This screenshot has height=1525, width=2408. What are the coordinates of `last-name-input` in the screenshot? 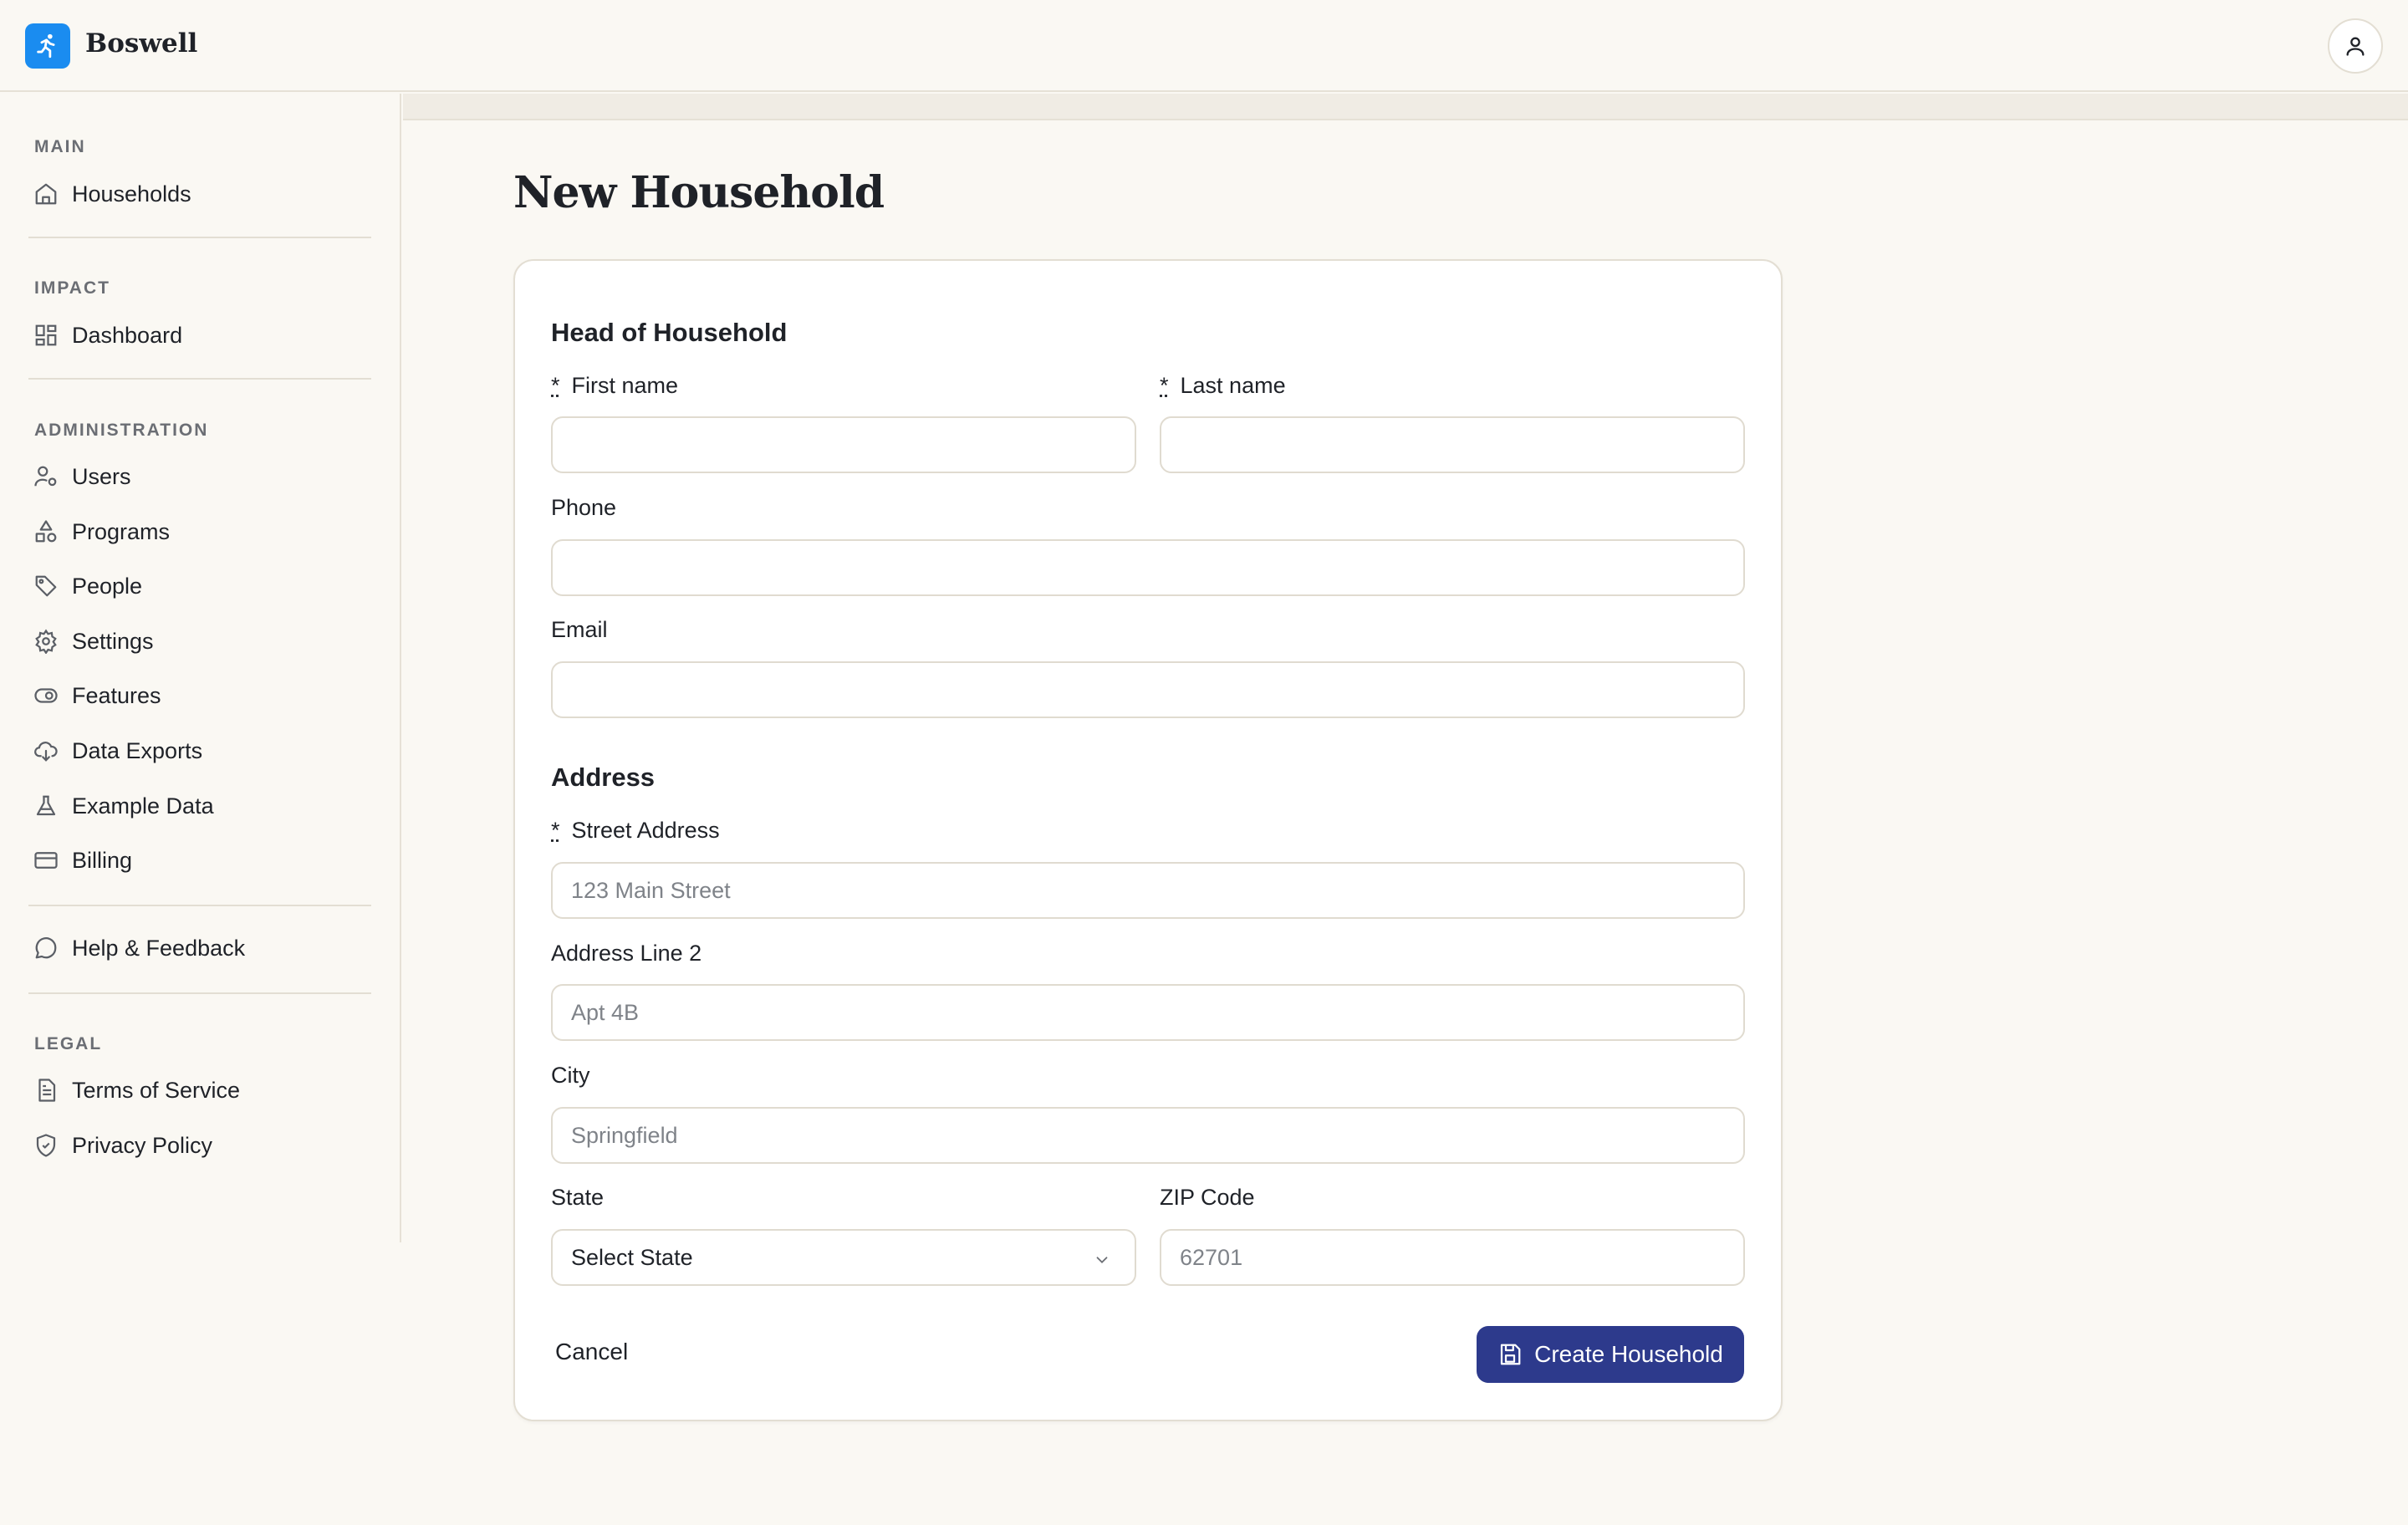 It's located at (1453, 444).